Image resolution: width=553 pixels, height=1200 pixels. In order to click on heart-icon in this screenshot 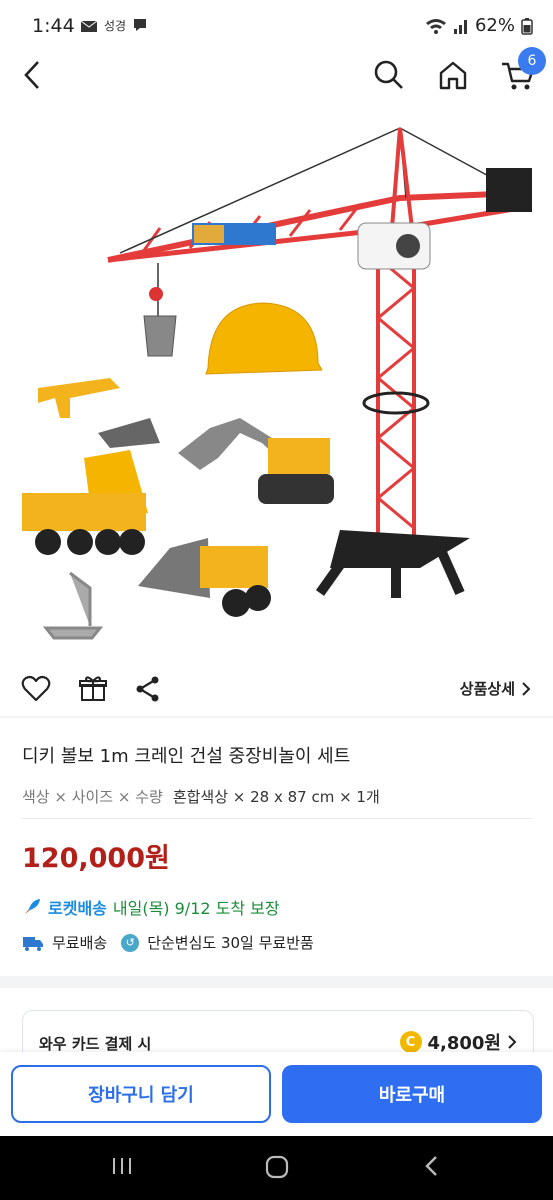, I will do `click(36, 689)`.